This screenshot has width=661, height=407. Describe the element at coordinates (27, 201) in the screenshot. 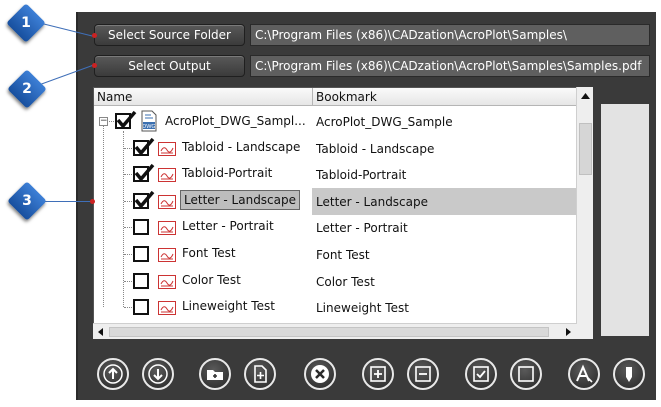

I see `callout-number: 3` at that location.